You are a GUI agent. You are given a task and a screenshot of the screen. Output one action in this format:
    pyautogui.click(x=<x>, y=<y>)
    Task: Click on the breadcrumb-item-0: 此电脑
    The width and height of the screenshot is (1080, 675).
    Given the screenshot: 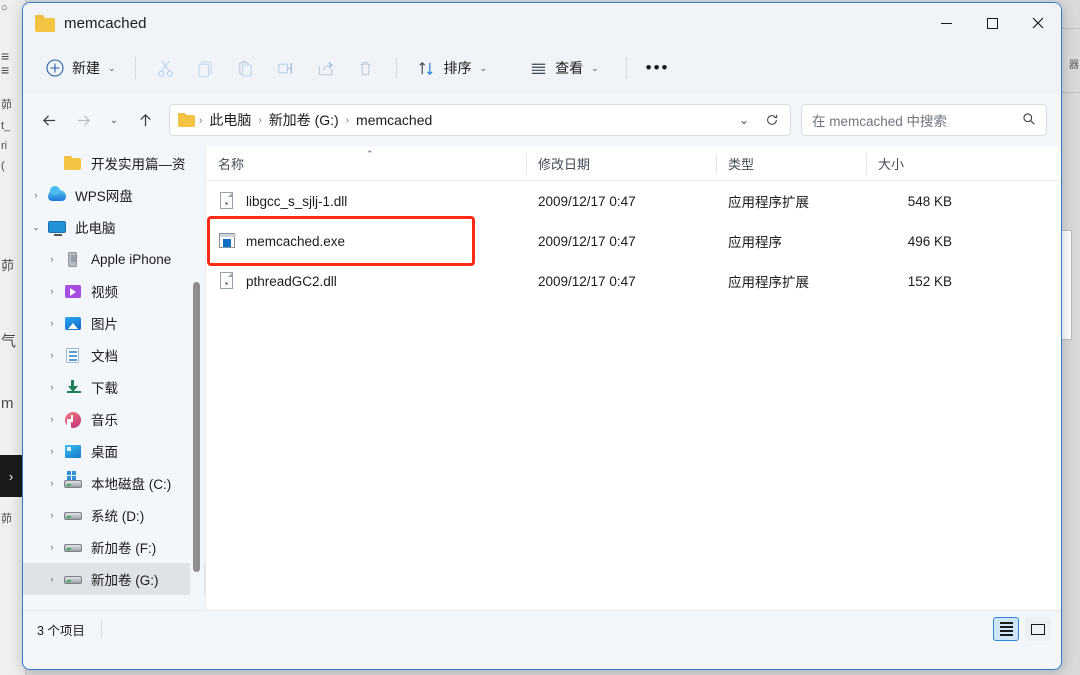 What is the action you would take?
    pyautogui.click(x=230, y=120)
    